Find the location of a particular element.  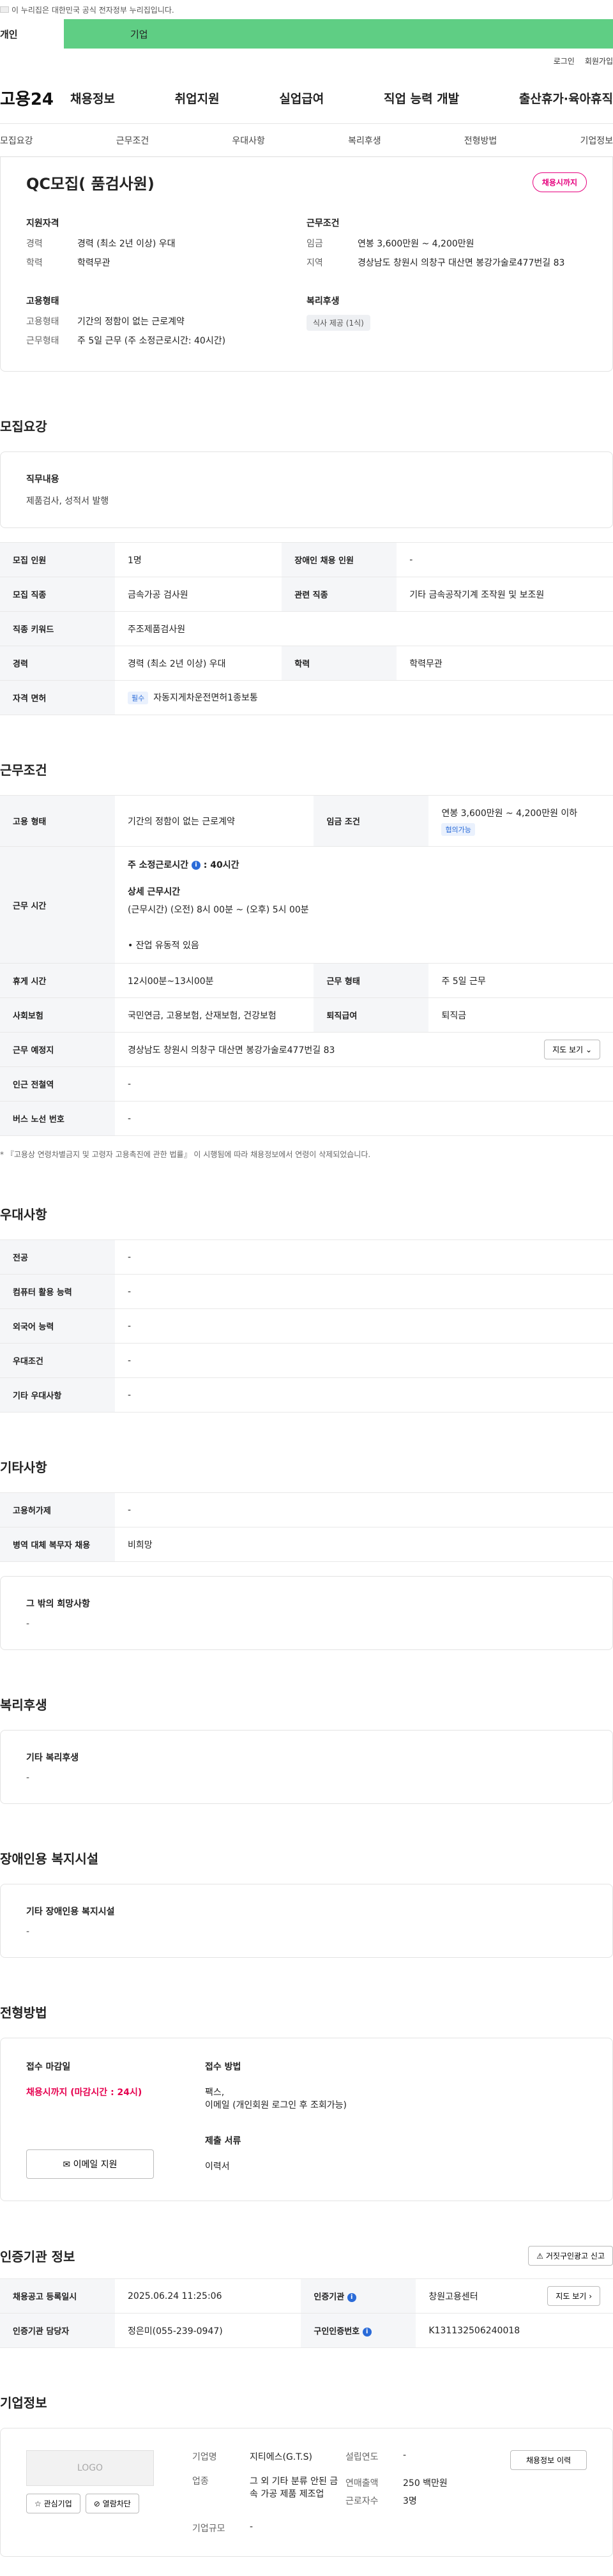

kv-key: 경력 is located at coordinates (35, 244).